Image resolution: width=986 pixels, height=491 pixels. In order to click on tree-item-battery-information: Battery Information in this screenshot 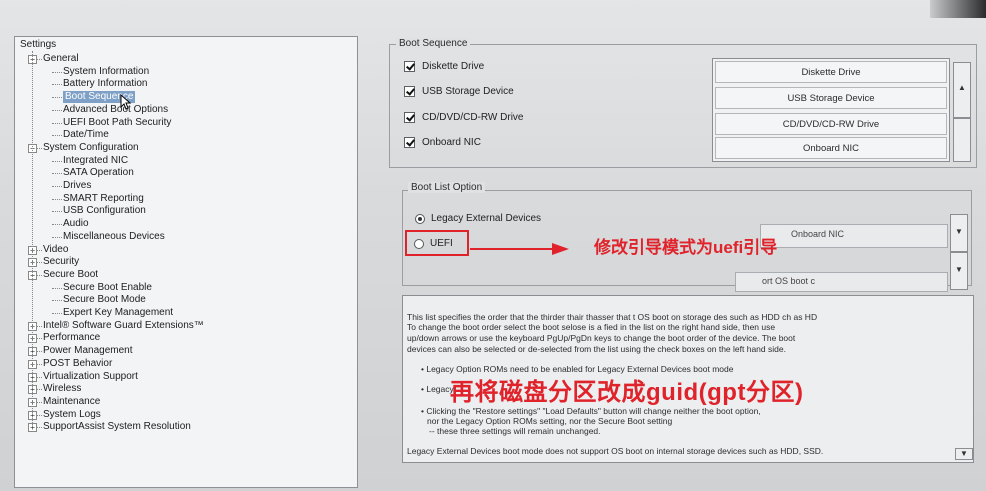, I will do `click(105, 84)`.